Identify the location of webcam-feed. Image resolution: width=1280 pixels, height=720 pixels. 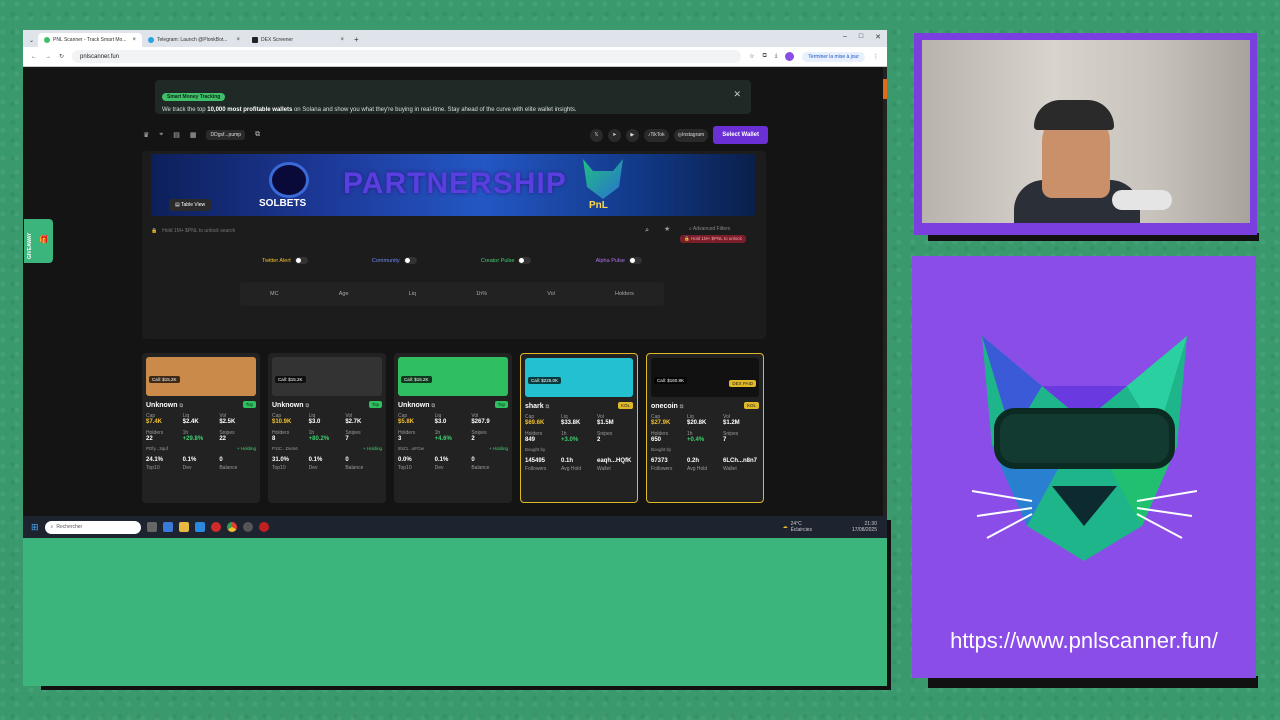
(1086, 131).